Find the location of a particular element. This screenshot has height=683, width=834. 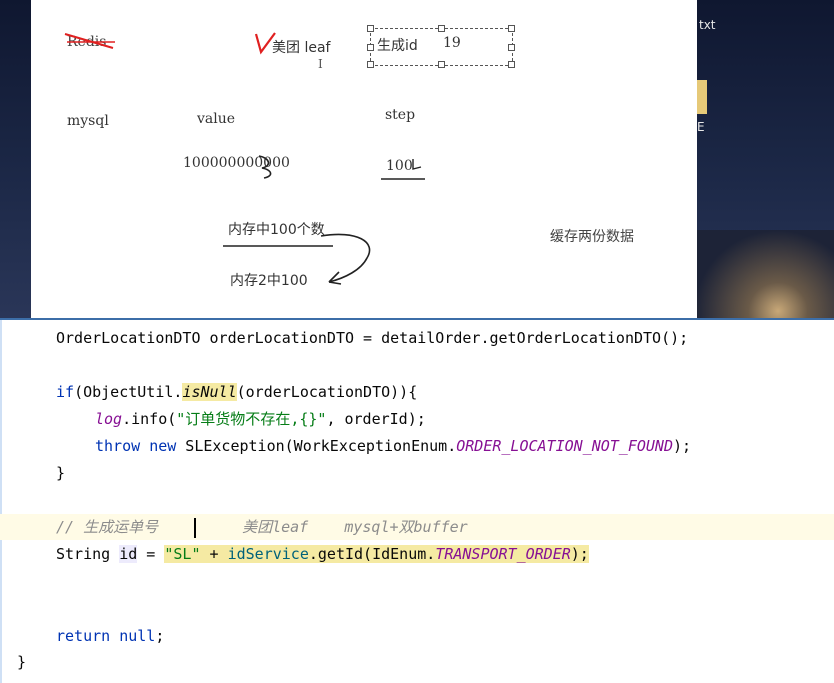

code-token: .info( is located at coordinates (149, 419).